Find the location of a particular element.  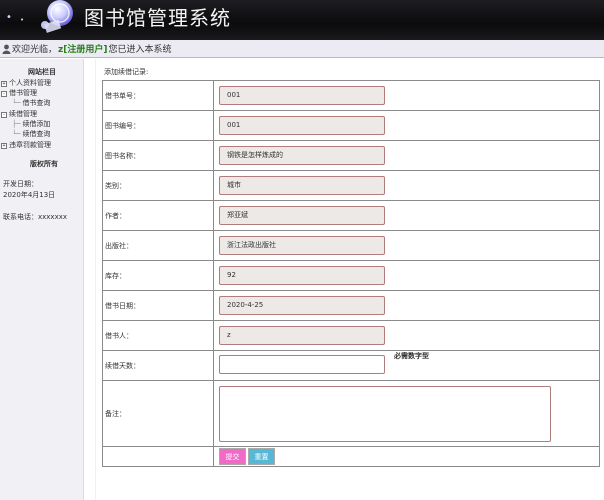

renew-days-input is located at coordinates (302, 364).